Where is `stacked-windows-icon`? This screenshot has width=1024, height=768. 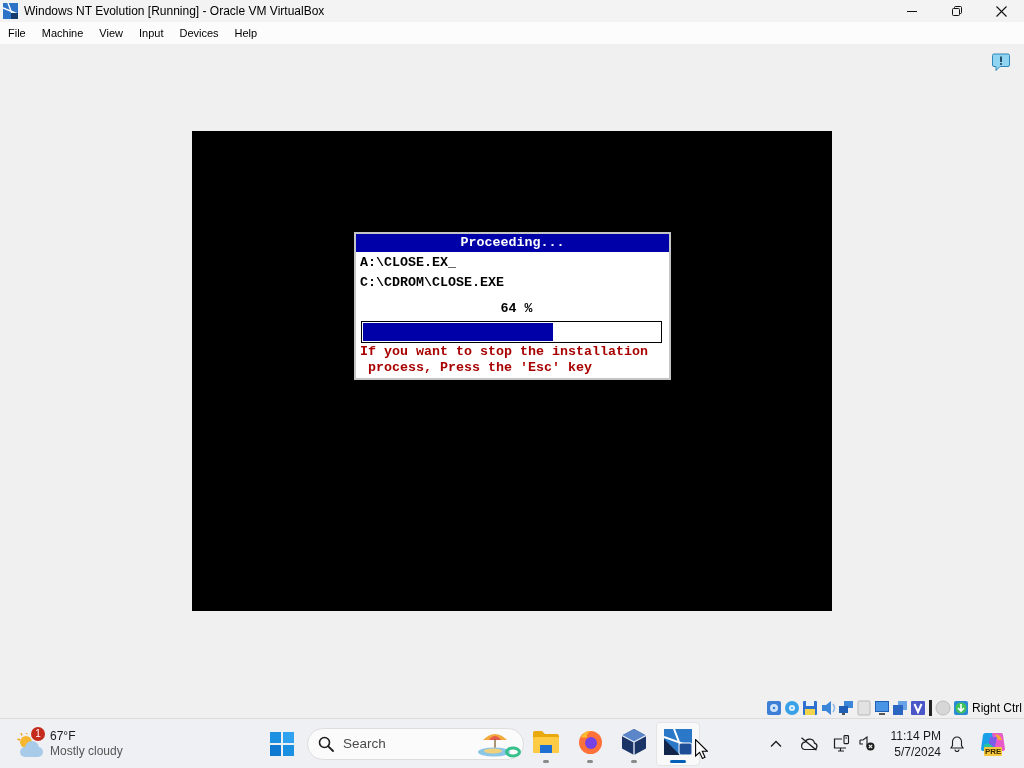
stacked-windows-icon is located at coordinates (900, 708).